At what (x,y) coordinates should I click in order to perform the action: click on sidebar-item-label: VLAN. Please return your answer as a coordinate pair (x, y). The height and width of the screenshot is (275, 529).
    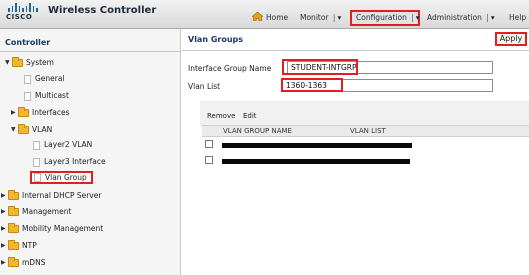
    Looking at the image, I should click on (42, 129).